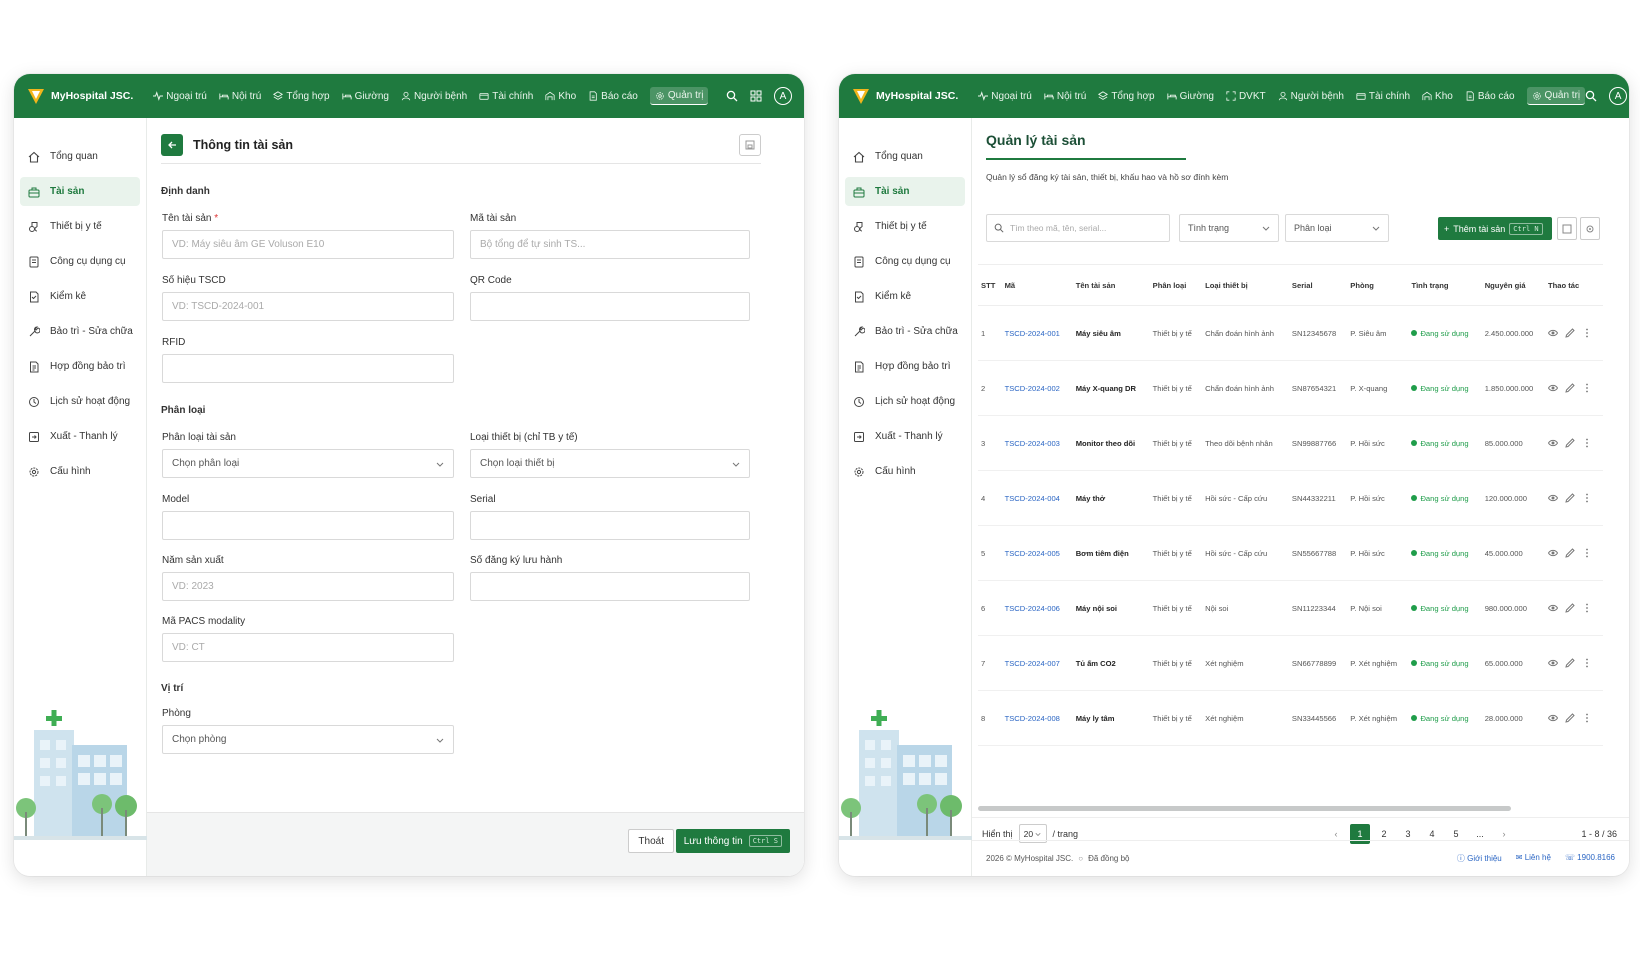  I want to click on column-header: Thao tác, so click(1573, 285).